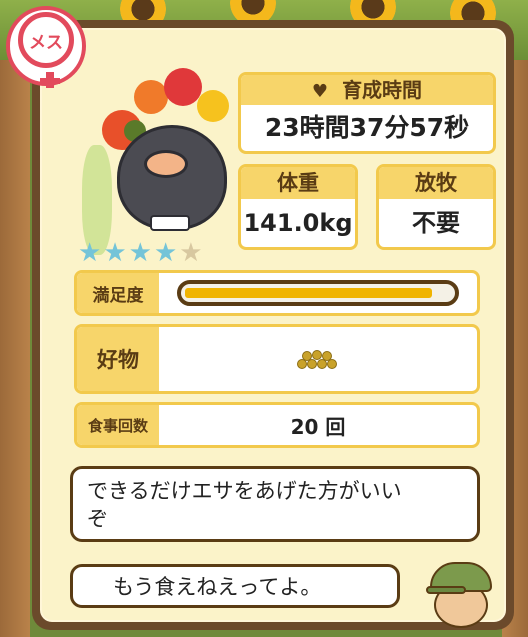  I want to click on favorite-food-content, so click(318, 359).